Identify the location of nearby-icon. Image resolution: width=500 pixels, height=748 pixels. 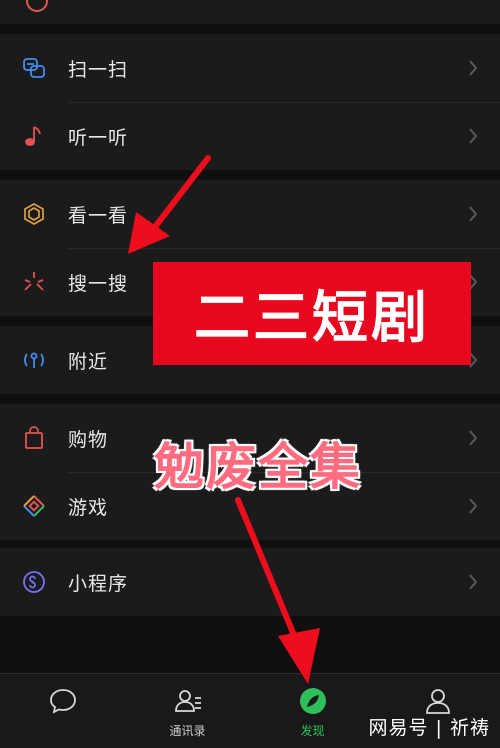
(34, 360).